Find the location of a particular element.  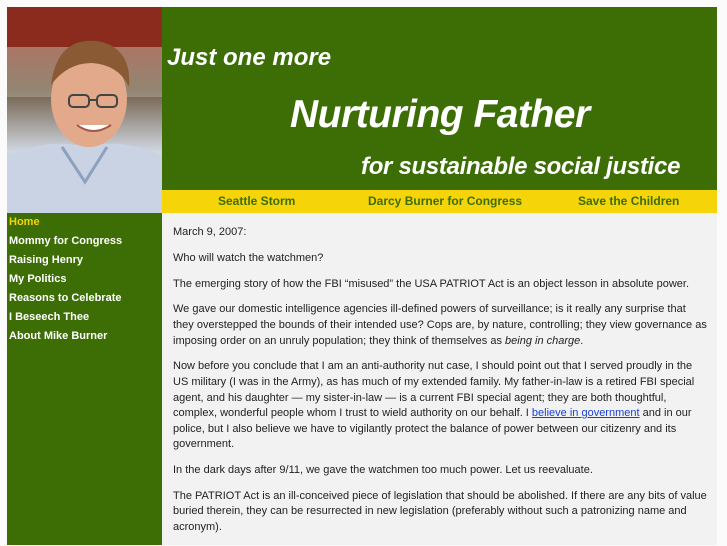

sidebar-item-i-beseech-thee: I Beseech Thee is located at coordinates (49, 317).